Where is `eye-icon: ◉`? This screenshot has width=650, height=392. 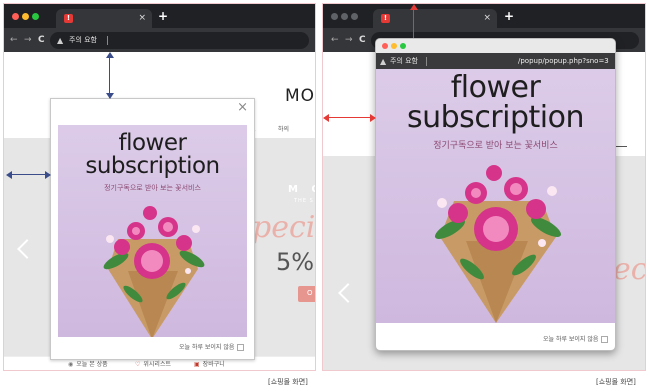
eye-icon: ◉ is located at coordinates (71, 364).